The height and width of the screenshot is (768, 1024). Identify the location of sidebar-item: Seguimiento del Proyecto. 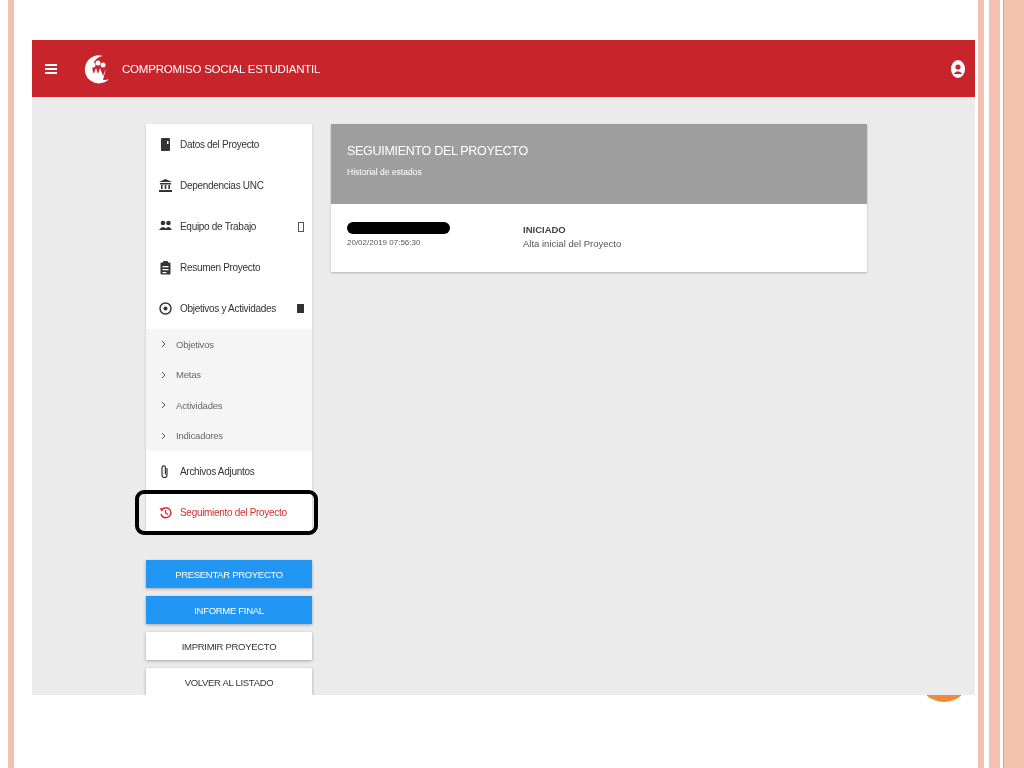
(229, 512).